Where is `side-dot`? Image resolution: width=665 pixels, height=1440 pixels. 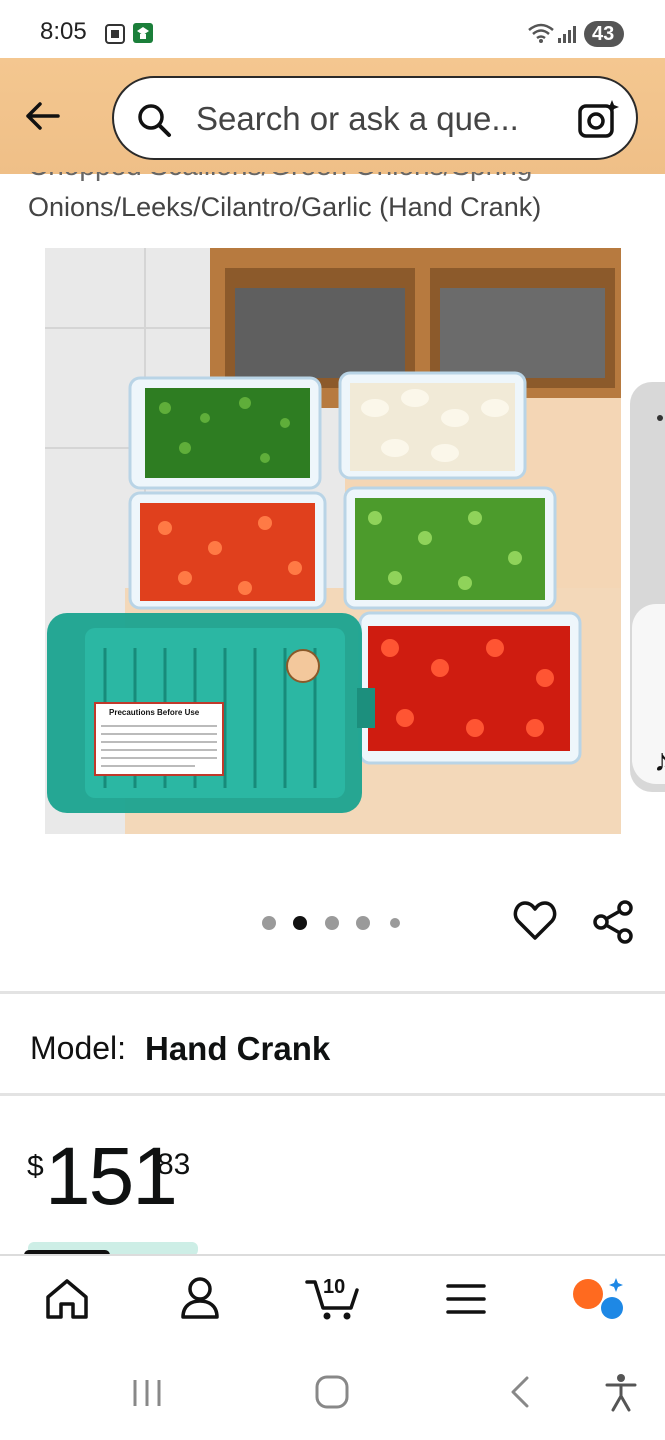
side-dot is located at coordinates (660, 418).